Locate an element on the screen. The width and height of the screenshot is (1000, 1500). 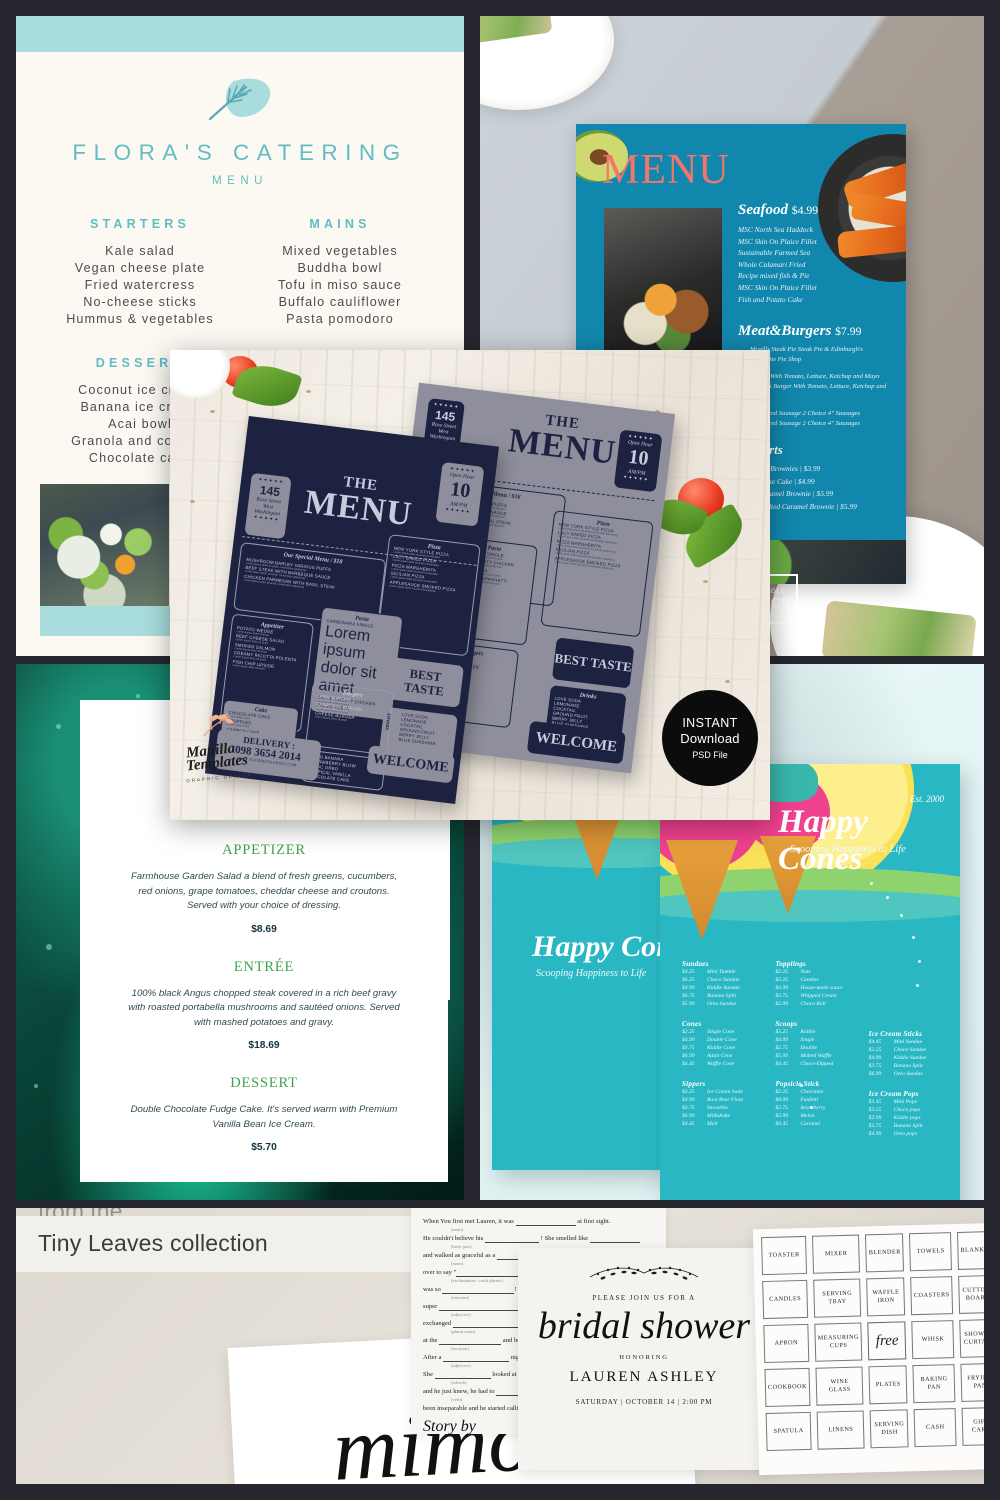
bingo-cell: APRON is located at coordinates (786, 1343).